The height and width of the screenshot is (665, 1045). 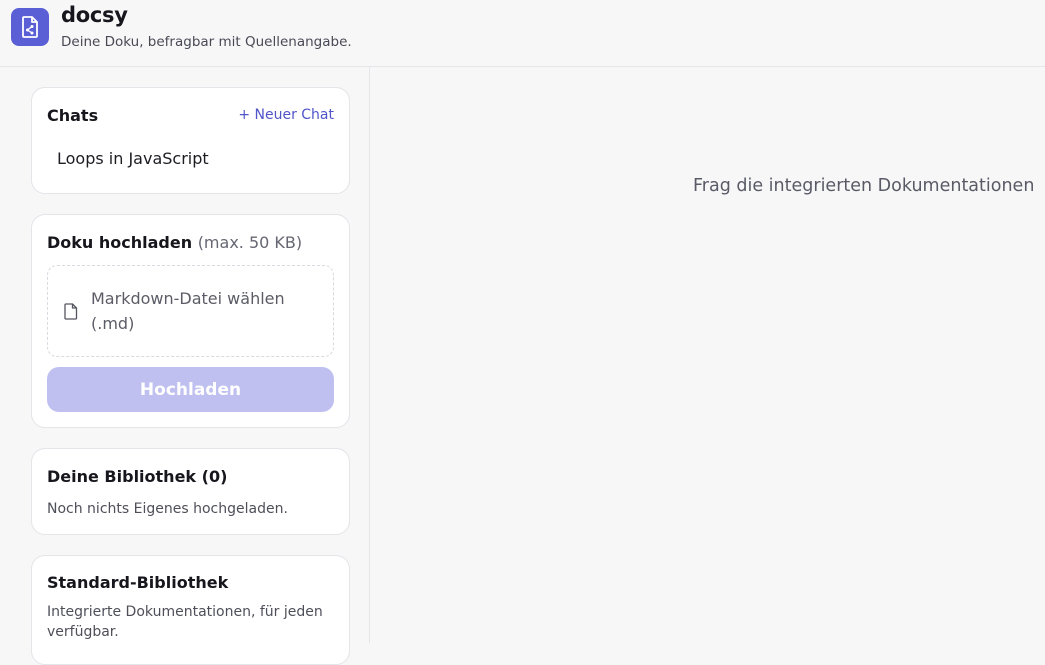 I want to click on upload-title: Doku hochladen (max. 50 KB), so click(x=174, y=242).